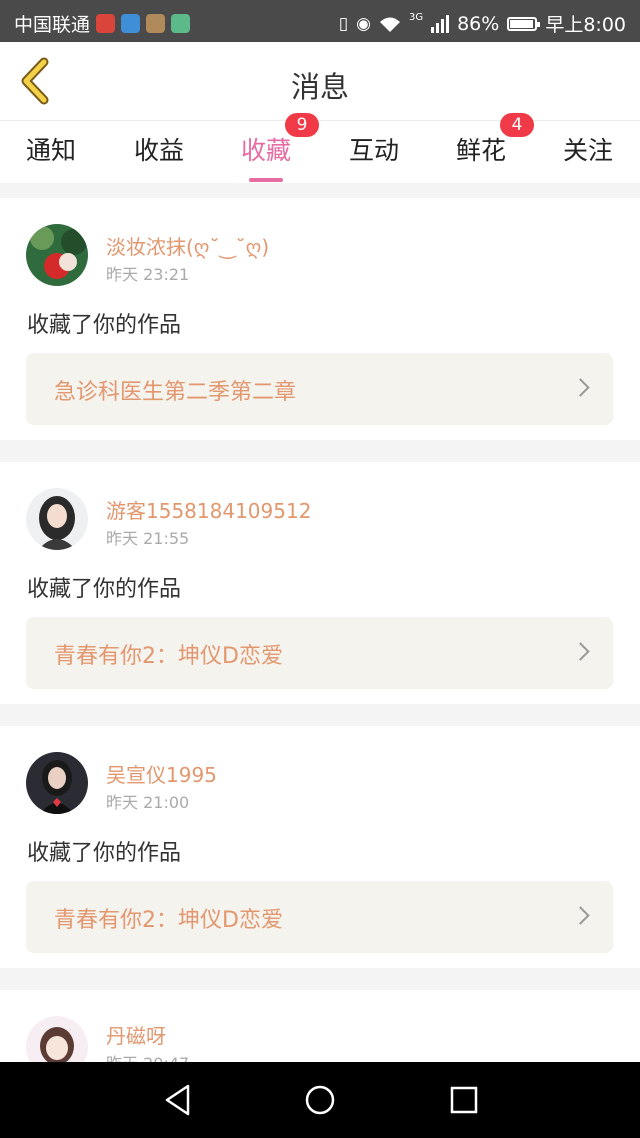 The image size is (640, 1138). Describe the element at coordinates (187, 245) in the screenshot. I see `username: 淡妆浓抹(ღ˘‿˘ღ)` at that location.